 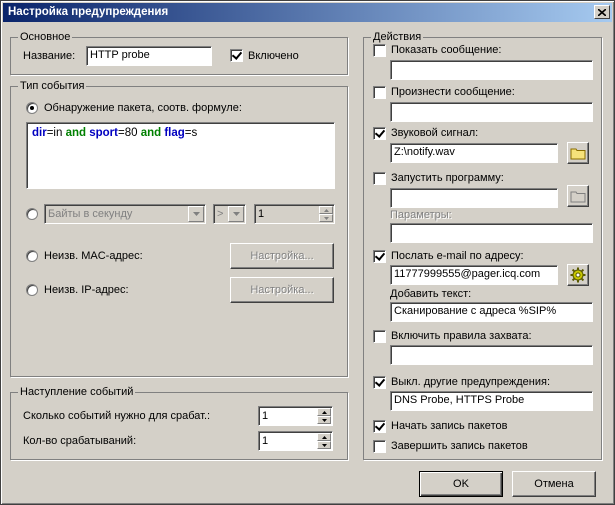 I want to click on ip-label: Неизв. IP-адрес:, so click(x=86, y=290).